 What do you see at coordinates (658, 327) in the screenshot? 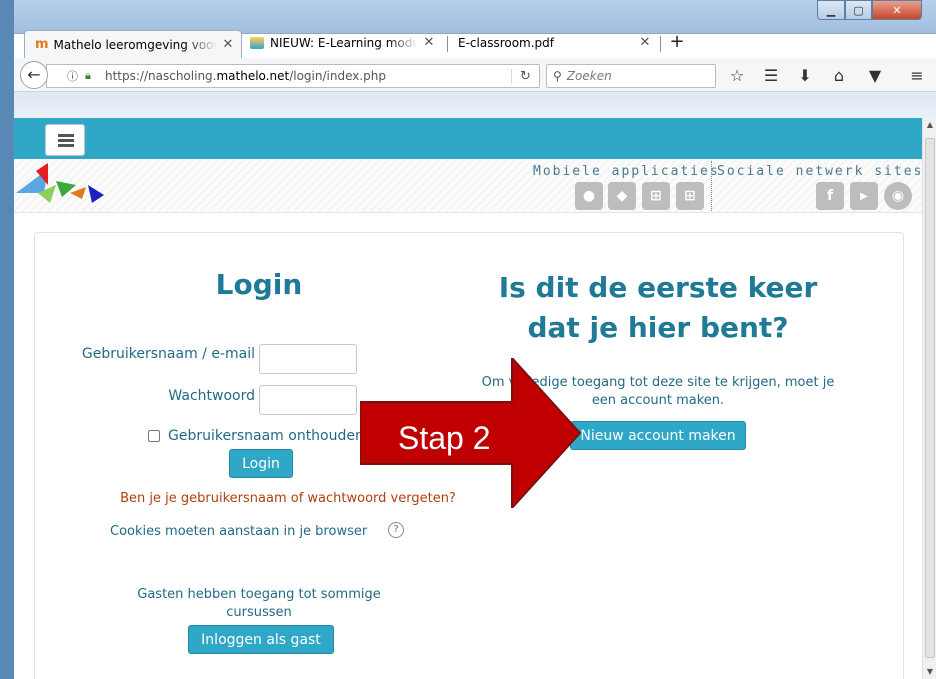
I see `first-time-title-line2: dat je hier bent?` at bounding box center [658, 327].